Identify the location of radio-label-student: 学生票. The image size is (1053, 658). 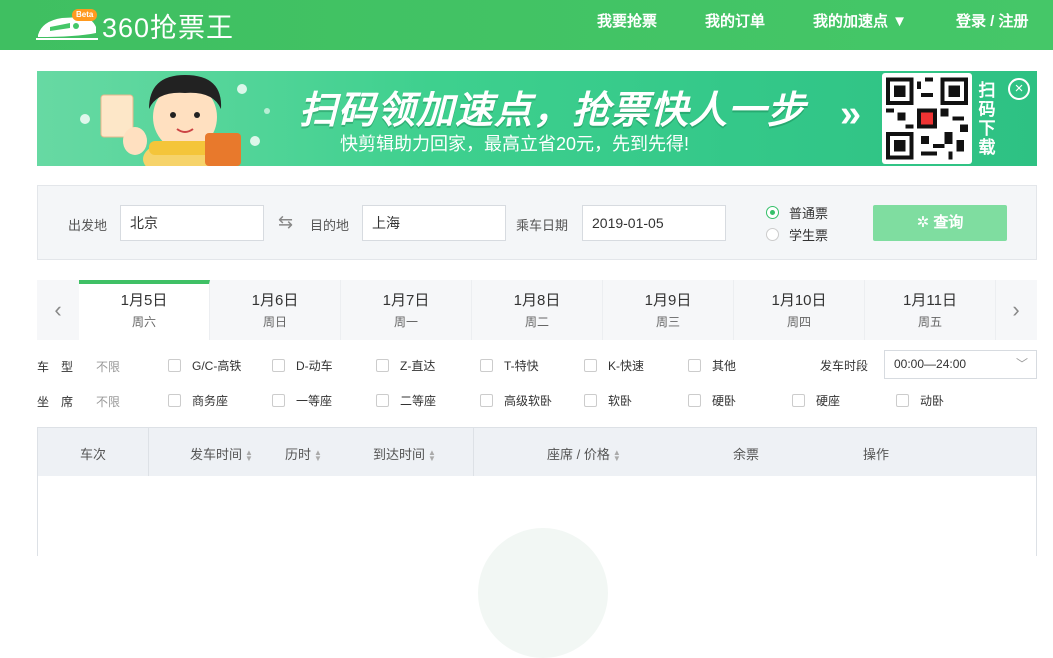
(809, 235).